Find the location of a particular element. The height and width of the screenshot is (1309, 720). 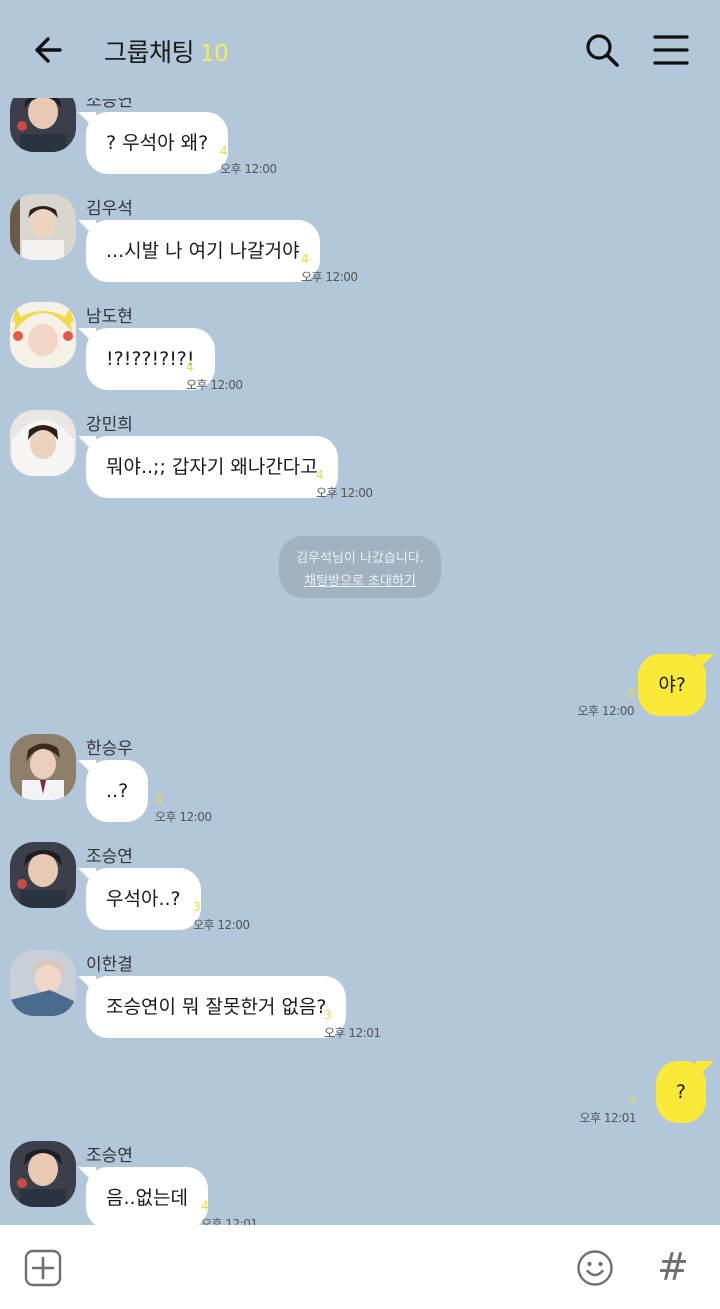

plus-icon is located at coordinates (43, 1268).